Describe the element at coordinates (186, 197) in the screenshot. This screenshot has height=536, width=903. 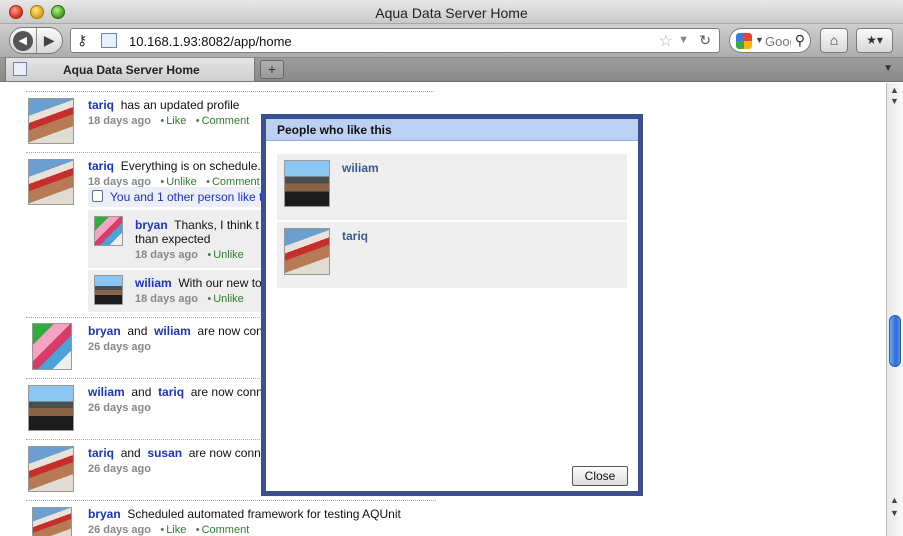
I see `like-summary-link: You and 1 other person like t` at that location.